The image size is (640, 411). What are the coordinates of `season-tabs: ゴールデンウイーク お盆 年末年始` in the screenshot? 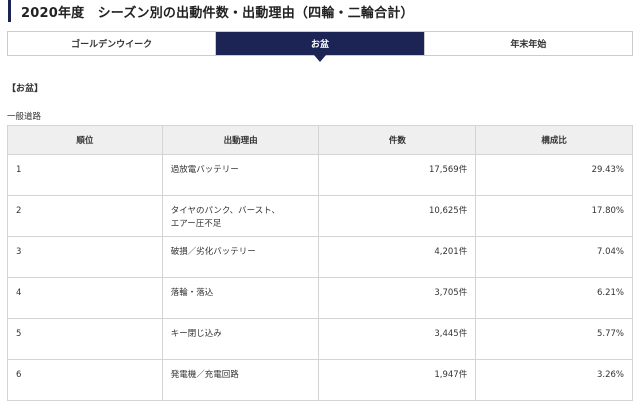 It's located at (320, 46).